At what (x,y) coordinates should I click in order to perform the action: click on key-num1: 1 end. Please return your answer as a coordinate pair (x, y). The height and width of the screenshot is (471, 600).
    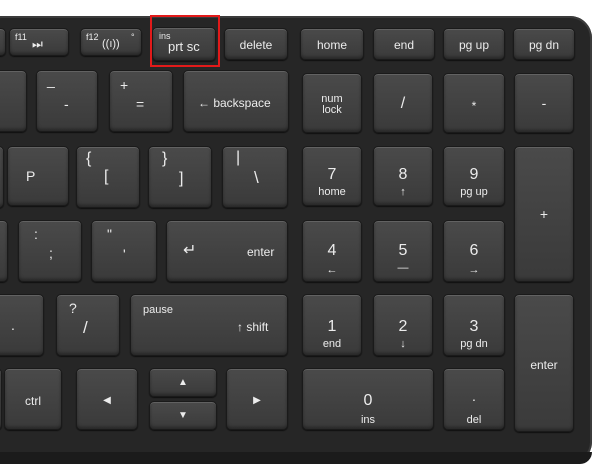
    Looking at the image, I should click on (332, 325).